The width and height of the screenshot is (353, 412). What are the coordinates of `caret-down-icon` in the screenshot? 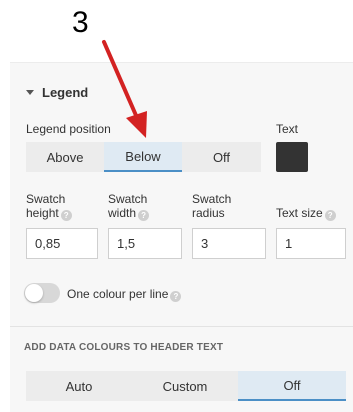 It's located at (30, 92).